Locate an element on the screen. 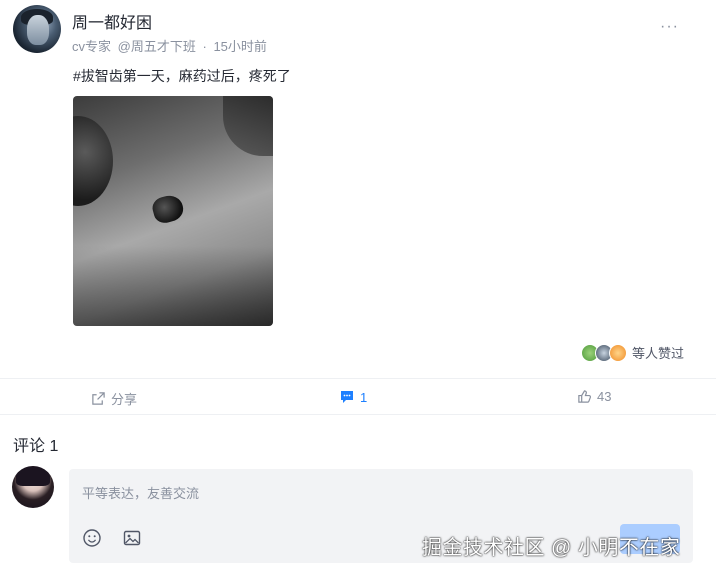  author-title-tag: cv专家 is located at coordinates (92, 46).